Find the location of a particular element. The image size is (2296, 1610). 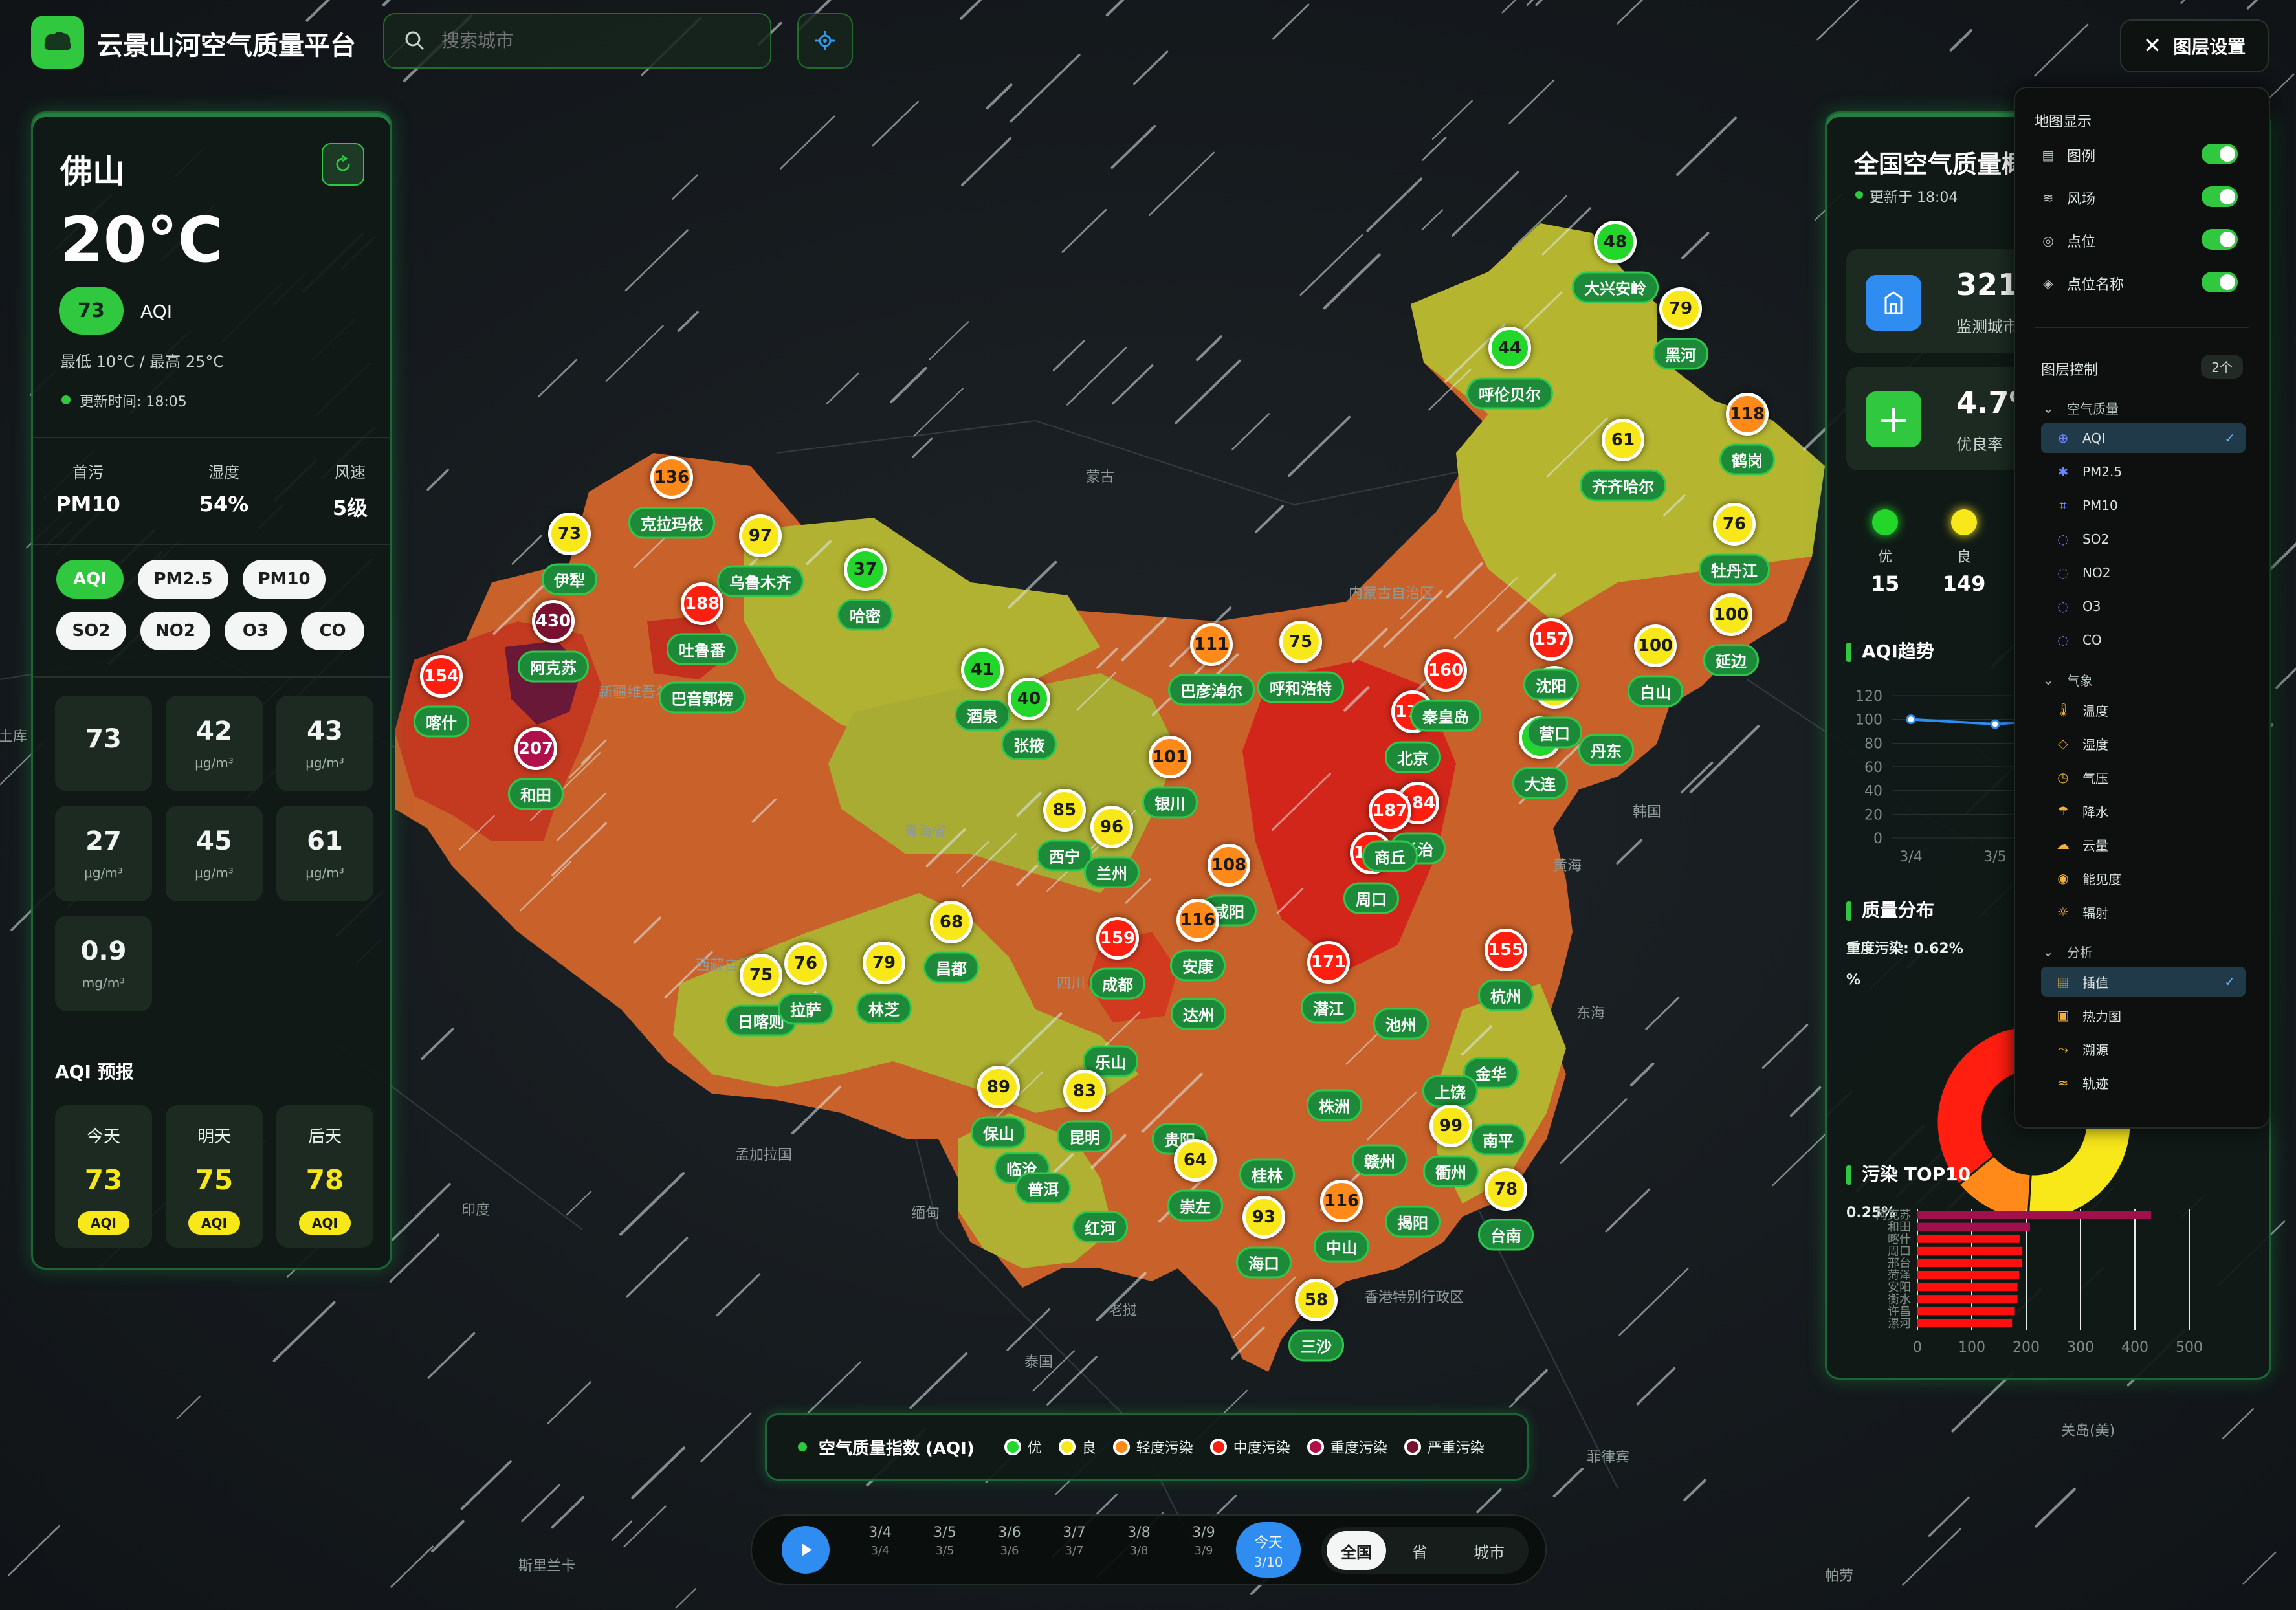

refresh-button is located at coordinates (343, 164).